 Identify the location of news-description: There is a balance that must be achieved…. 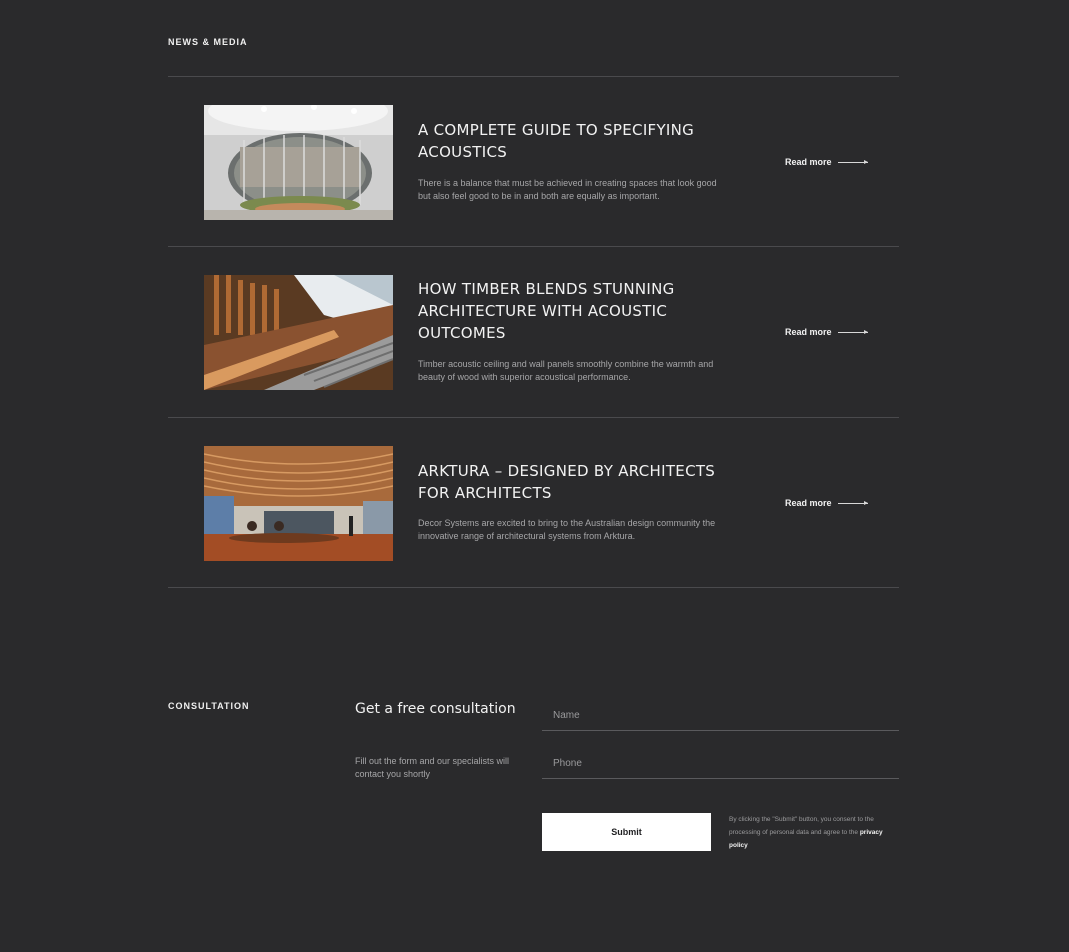
(567, 189).